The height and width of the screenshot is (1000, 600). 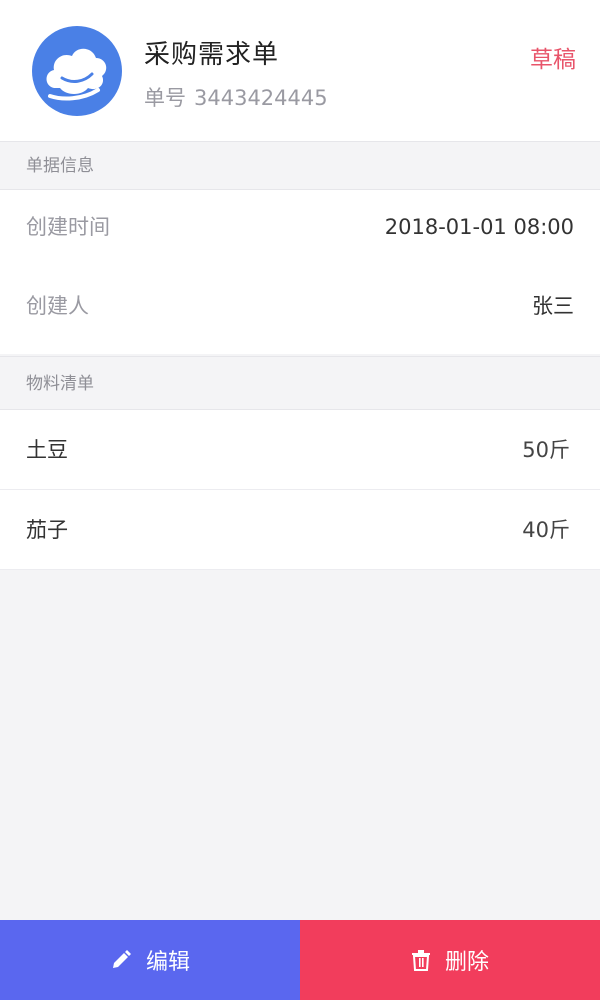 I want to click on info-value: 2018-01-01 08:00, so click(x=479, y=227).